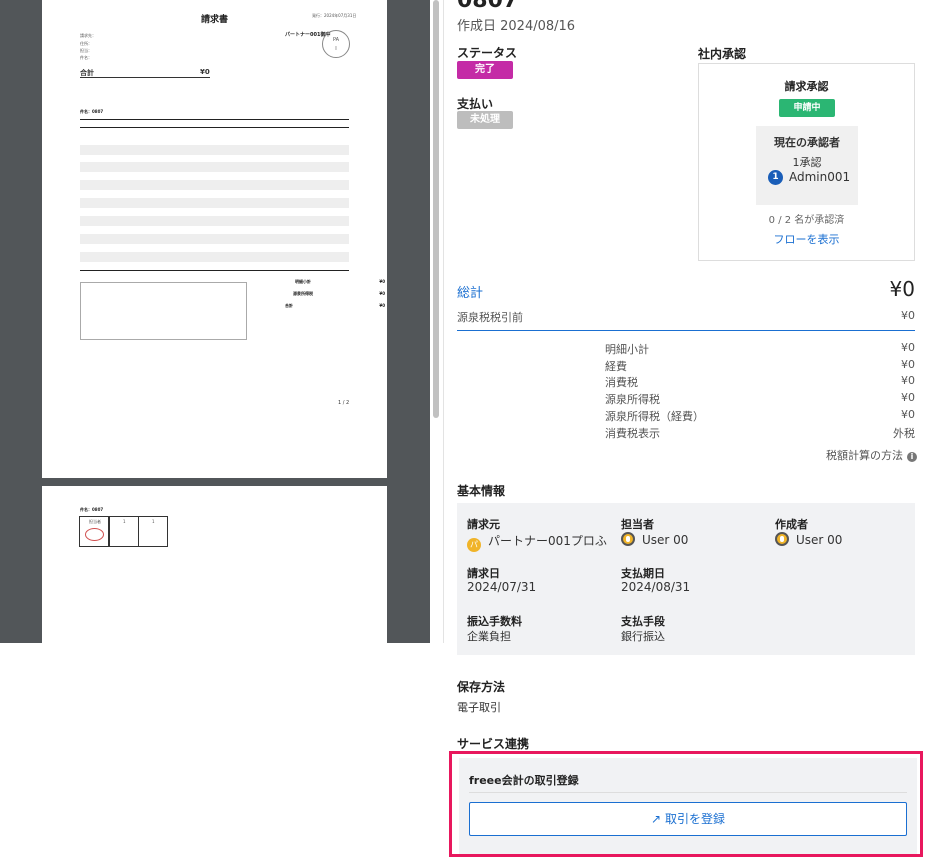  What do you see at coordinates (490, 317) in the screenshot?
I see `pretax-label: 源泉税税引前` at bounding box center [490, 317].